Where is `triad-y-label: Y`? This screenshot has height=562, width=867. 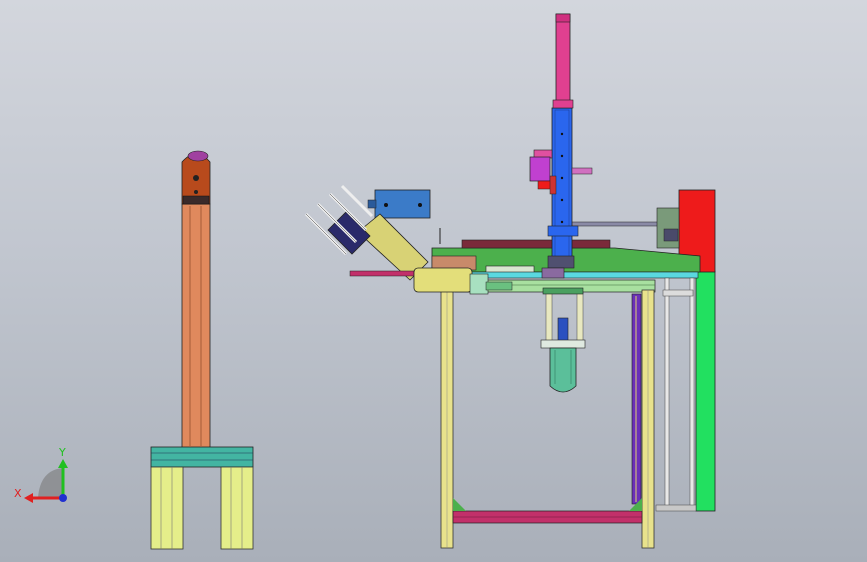 triad-y-label: Y is located at coordinates (62, 452).